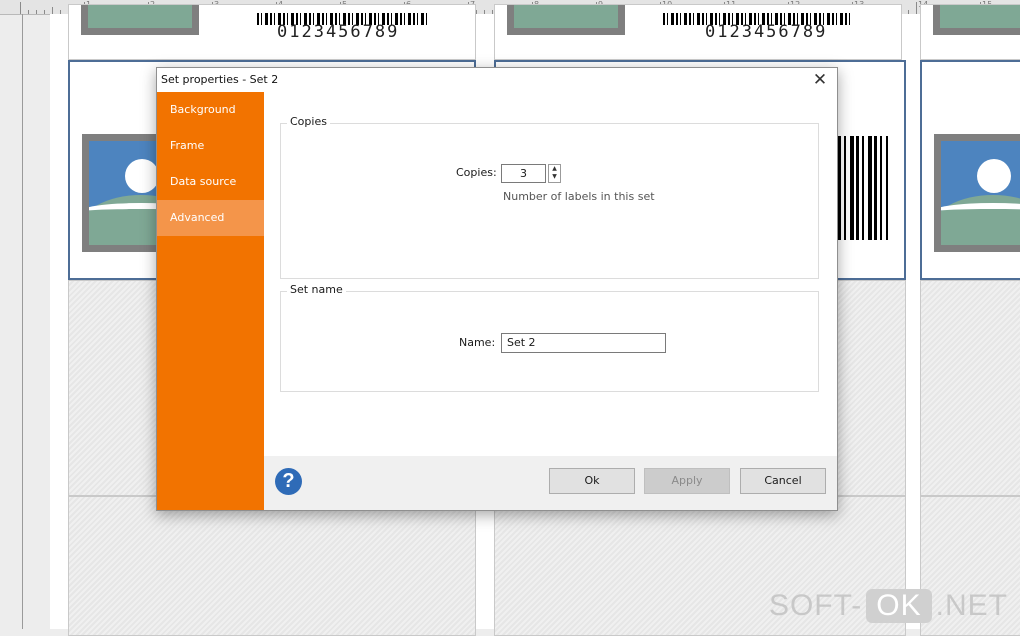 The image size is (1020, 636). I want to click on watermark-logo: OK, so click(899, 606).